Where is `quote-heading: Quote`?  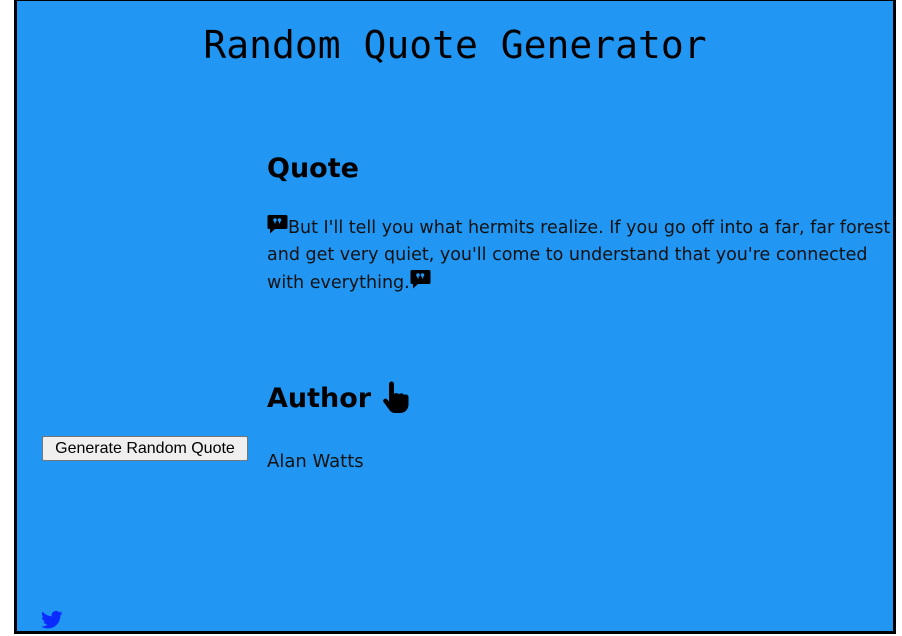
quote-heading: Quote is located at coordinates (313, 168).